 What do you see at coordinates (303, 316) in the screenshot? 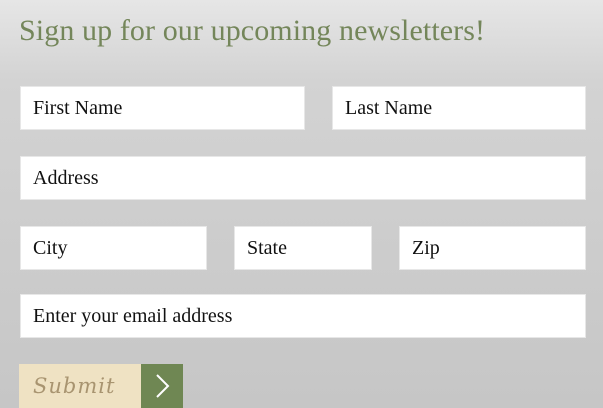
I see `email-field: Enter your email address` at bounding box center [303, 316].